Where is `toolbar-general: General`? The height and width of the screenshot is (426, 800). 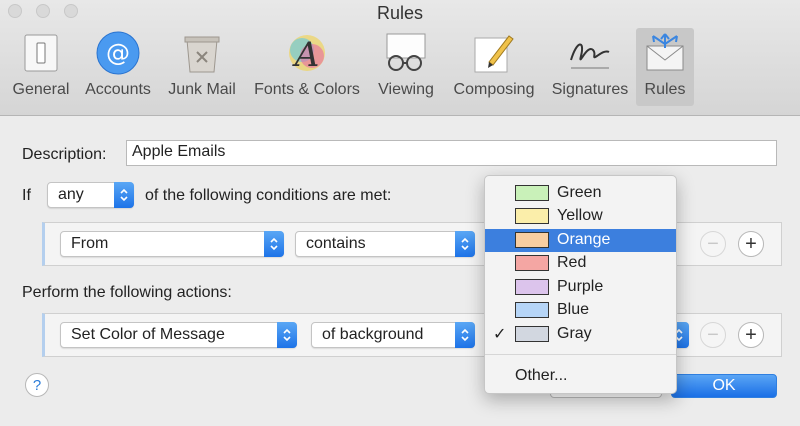
toolbar-general: General is located at coordinates (41, 67).